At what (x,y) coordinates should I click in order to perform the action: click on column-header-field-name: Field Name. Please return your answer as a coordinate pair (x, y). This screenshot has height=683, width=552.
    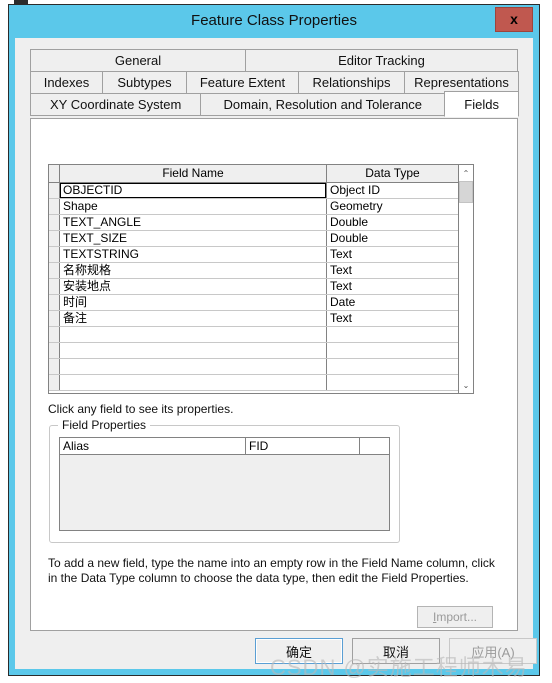
    Looking at the image, I should click on (193, 173).